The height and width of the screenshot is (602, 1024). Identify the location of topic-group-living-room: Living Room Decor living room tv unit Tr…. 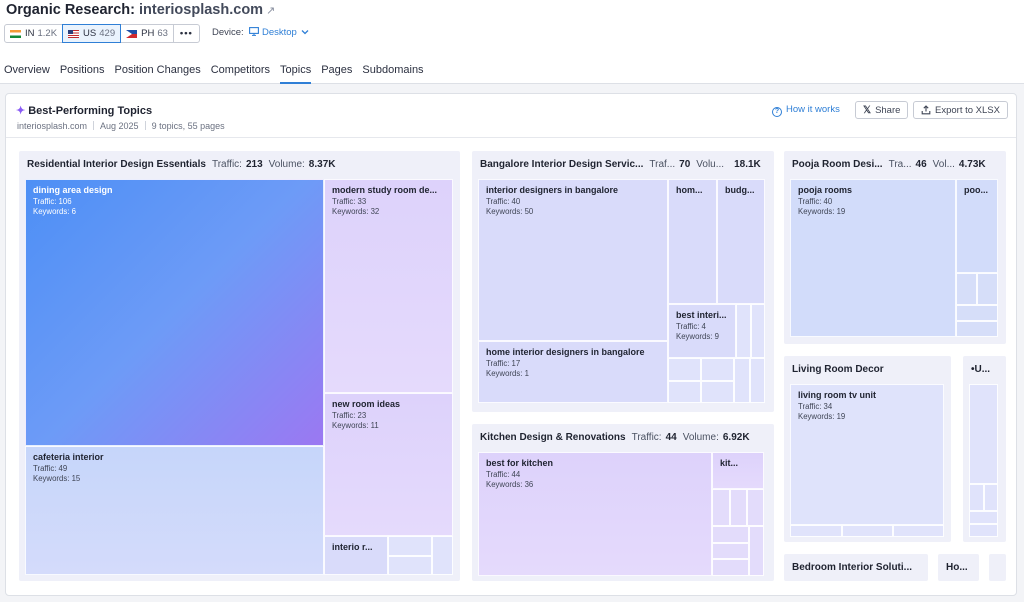
(867, 449).